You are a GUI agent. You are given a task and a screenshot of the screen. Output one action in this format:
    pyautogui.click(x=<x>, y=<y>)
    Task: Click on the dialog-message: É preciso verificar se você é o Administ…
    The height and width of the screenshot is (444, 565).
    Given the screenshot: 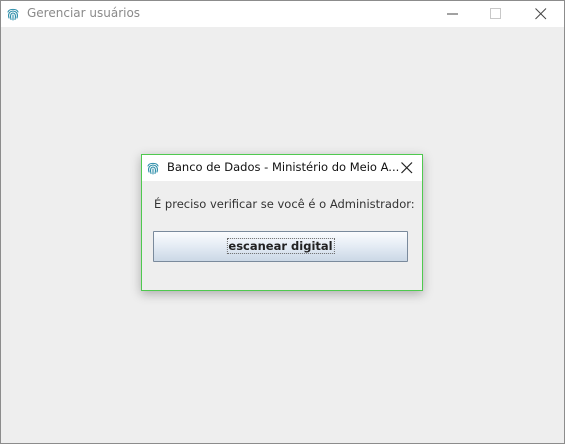 What is the action you would take?
    pyautogui.click(x=284, y=204)
    